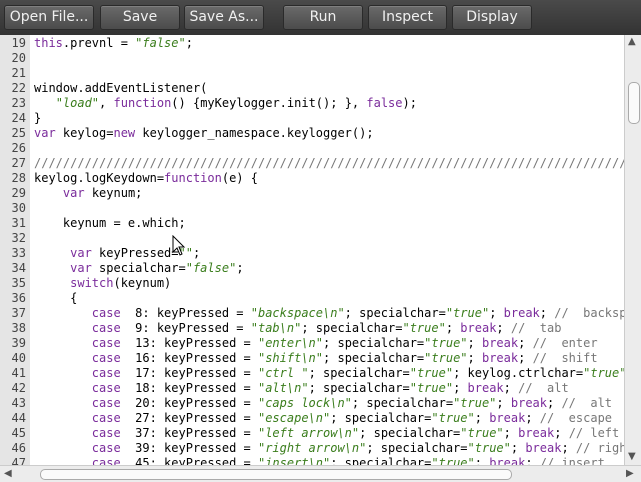 This screenshot has height=482, width=641. I want to click on code-token: {, so click(56, 298).